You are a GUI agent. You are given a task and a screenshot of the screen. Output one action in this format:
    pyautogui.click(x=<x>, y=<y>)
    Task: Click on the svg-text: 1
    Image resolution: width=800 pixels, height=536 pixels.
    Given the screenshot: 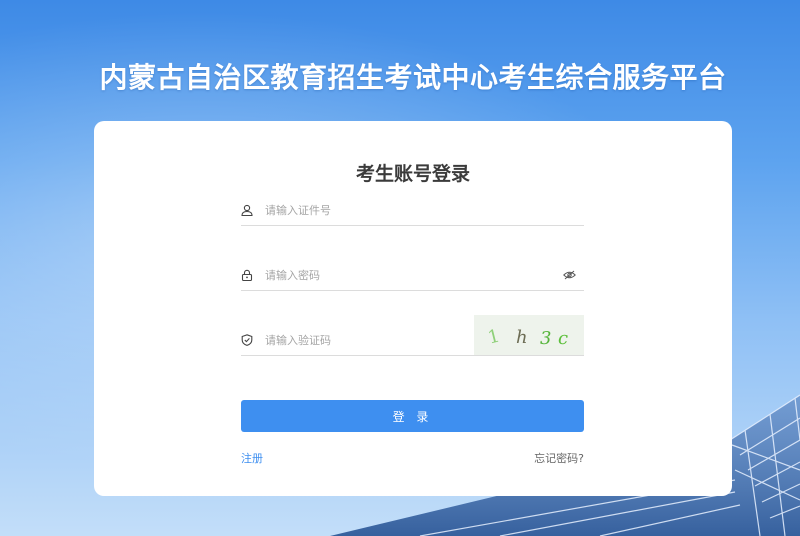 What is the action you would take?
    pyautogui.click(x=494, y=336)
    